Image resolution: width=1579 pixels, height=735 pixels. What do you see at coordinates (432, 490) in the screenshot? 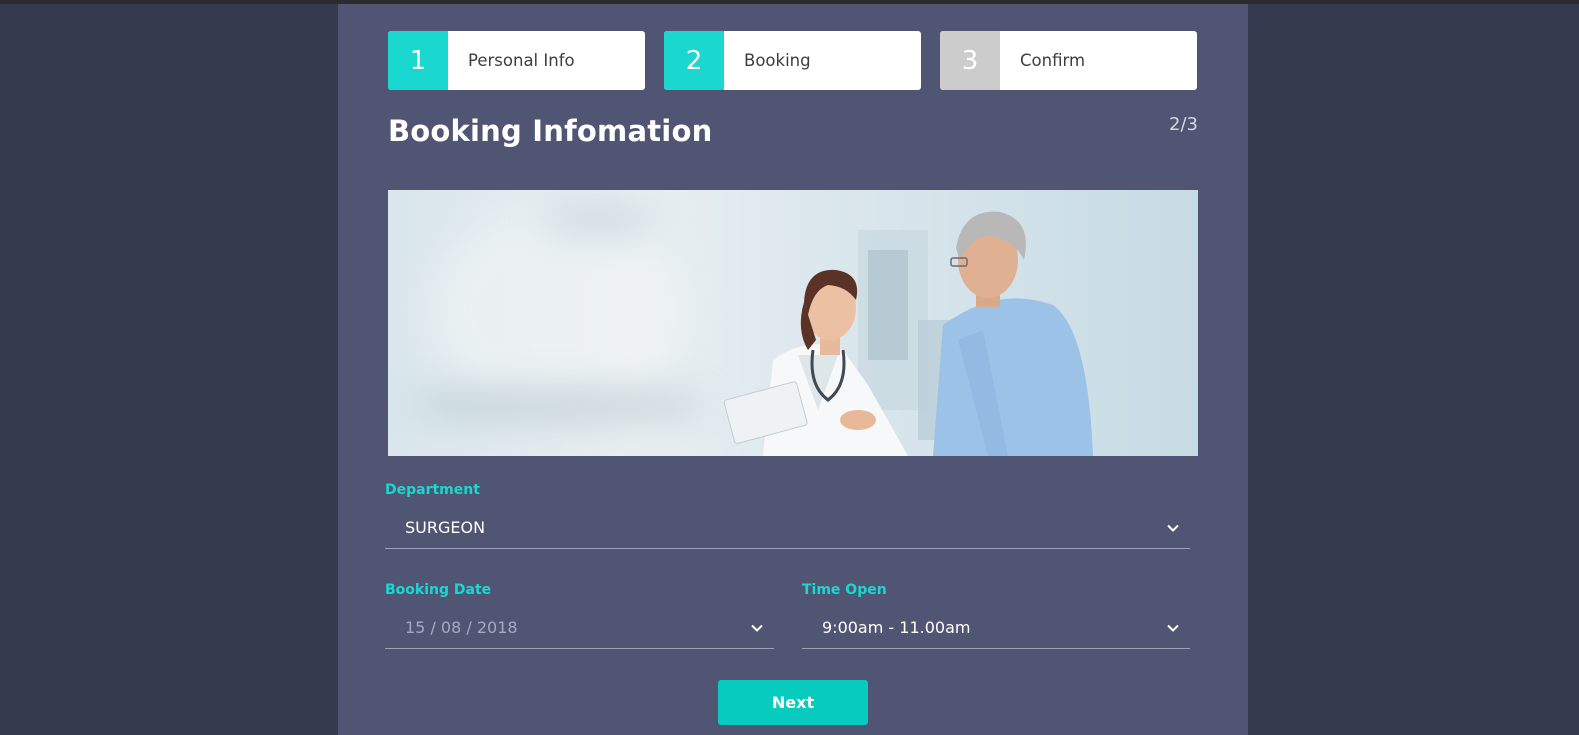
I see `department-label: Department` at bounding box center [432, 490].